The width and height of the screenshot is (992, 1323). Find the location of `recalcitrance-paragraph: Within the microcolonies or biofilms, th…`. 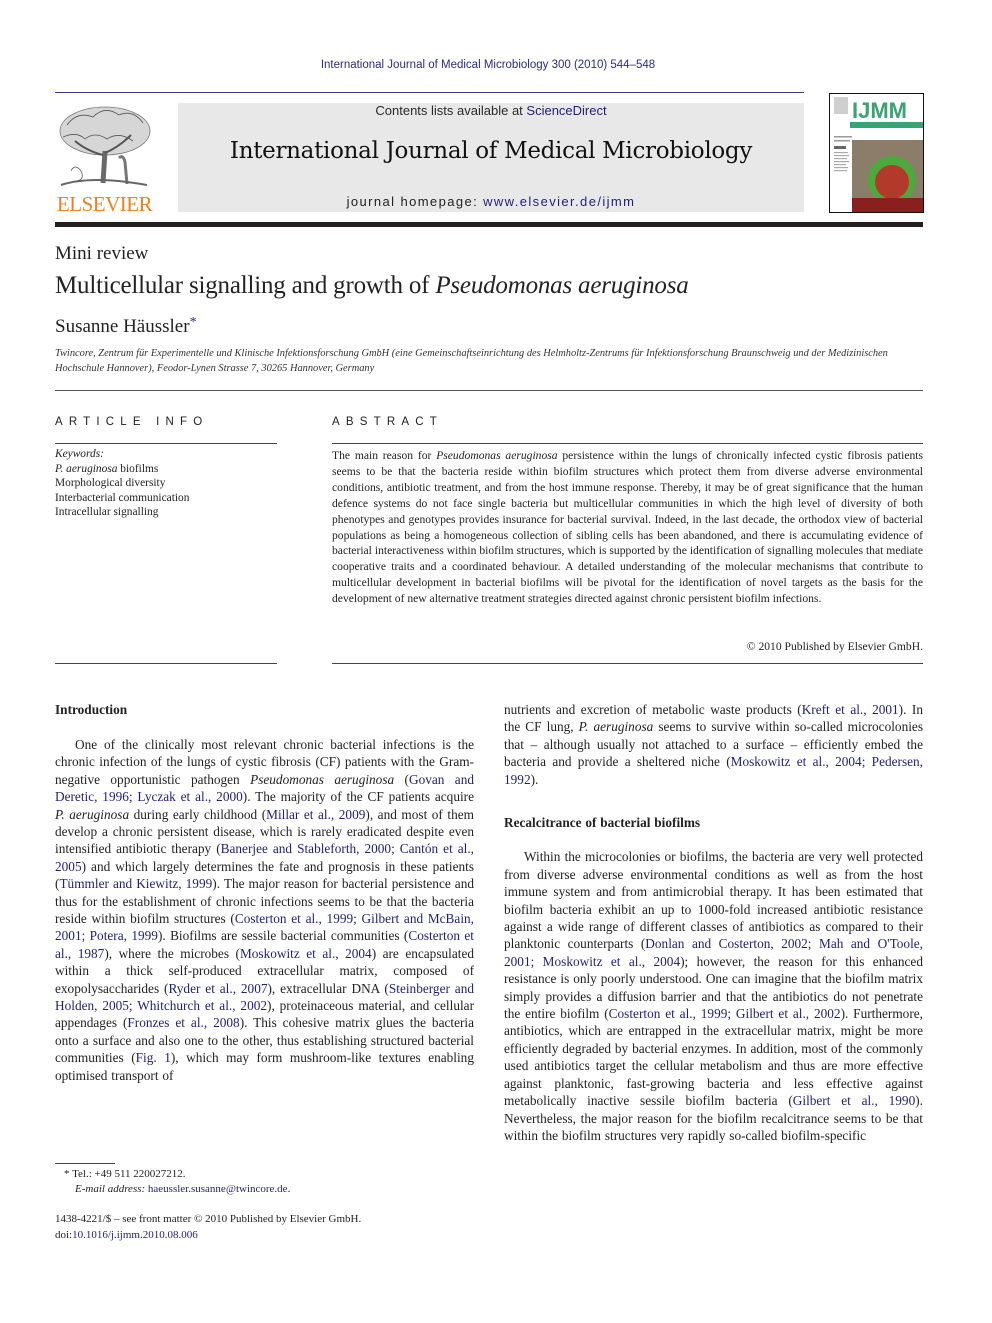

recalcitrance-paragraph: Within the microcolonies or biofilms, th… is located at coordinates (713, 996).